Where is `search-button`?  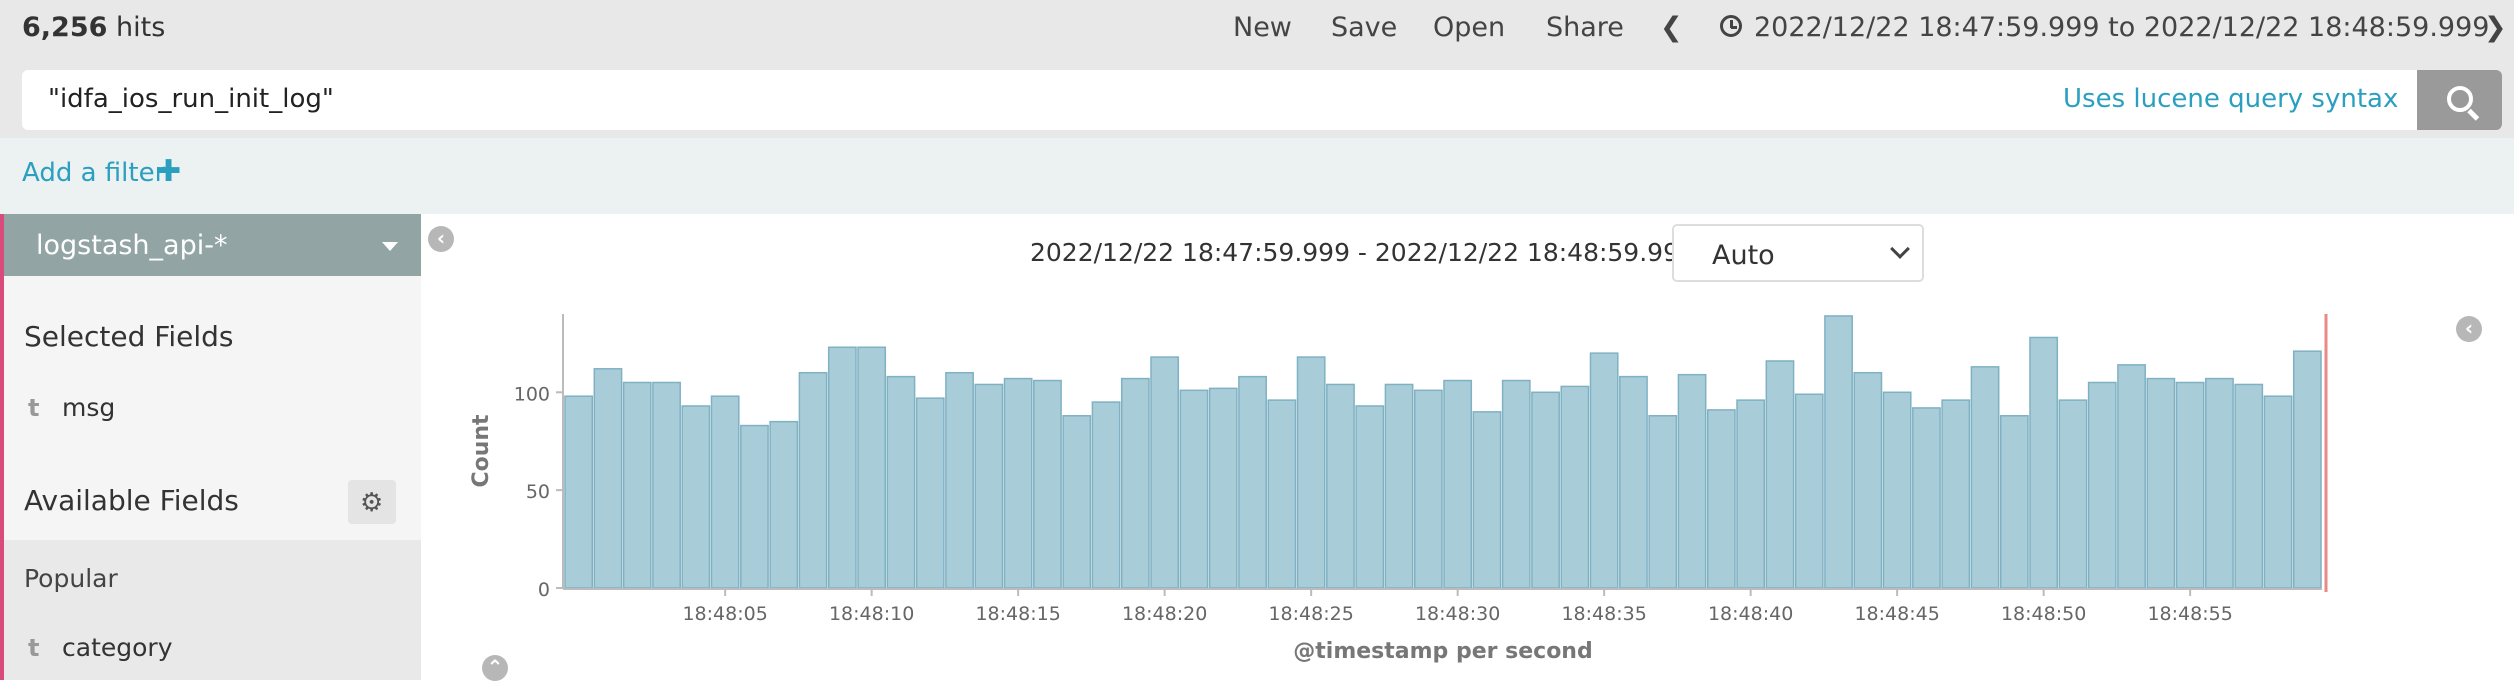 search-button is located at coordinates (2459, 100).